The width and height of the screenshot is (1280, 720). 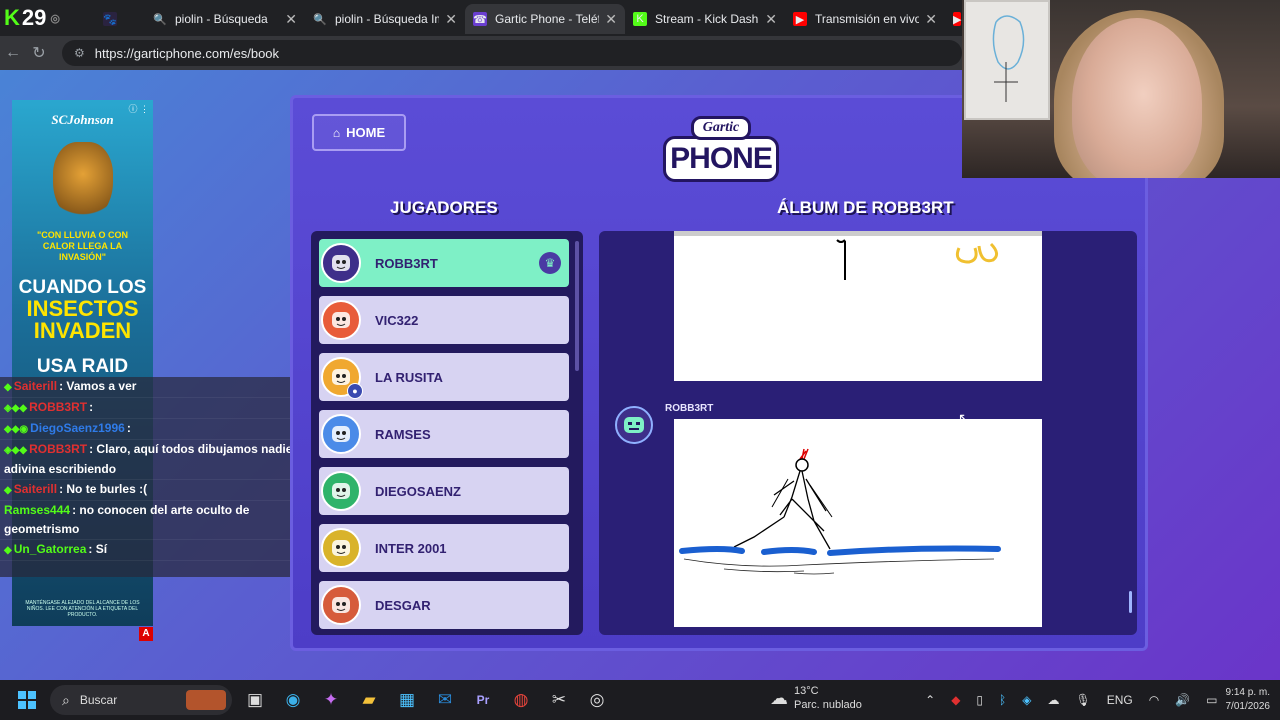 What do you see at coordinates (138, 108) in the screenshot?
I see `ad-info-icon: ⓘ ⋮` at bounding box center [138, 108].